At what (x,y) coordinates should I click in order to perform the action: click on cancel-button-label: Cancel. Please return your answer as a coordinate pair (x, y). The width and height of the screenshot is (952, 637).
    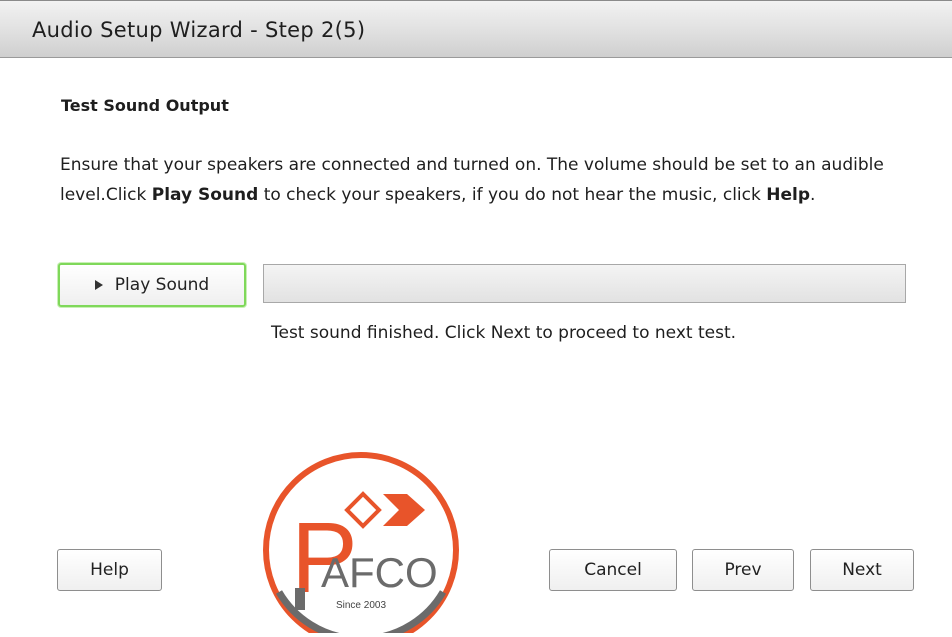
    Looking at the image, I should click on (613, 570).